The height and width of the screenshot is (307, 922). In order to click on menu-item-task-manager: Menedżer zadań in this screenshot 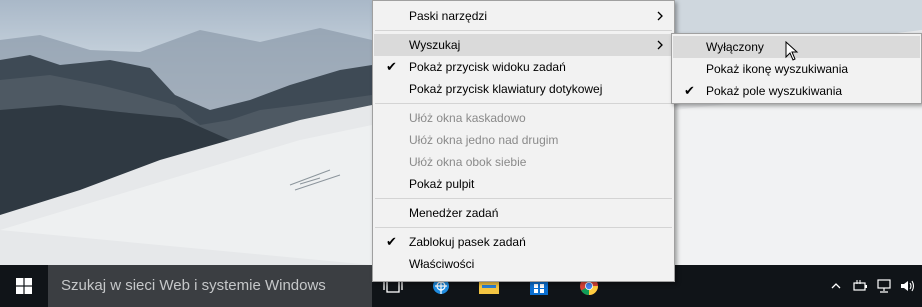, I will do `click(523, 213)`.